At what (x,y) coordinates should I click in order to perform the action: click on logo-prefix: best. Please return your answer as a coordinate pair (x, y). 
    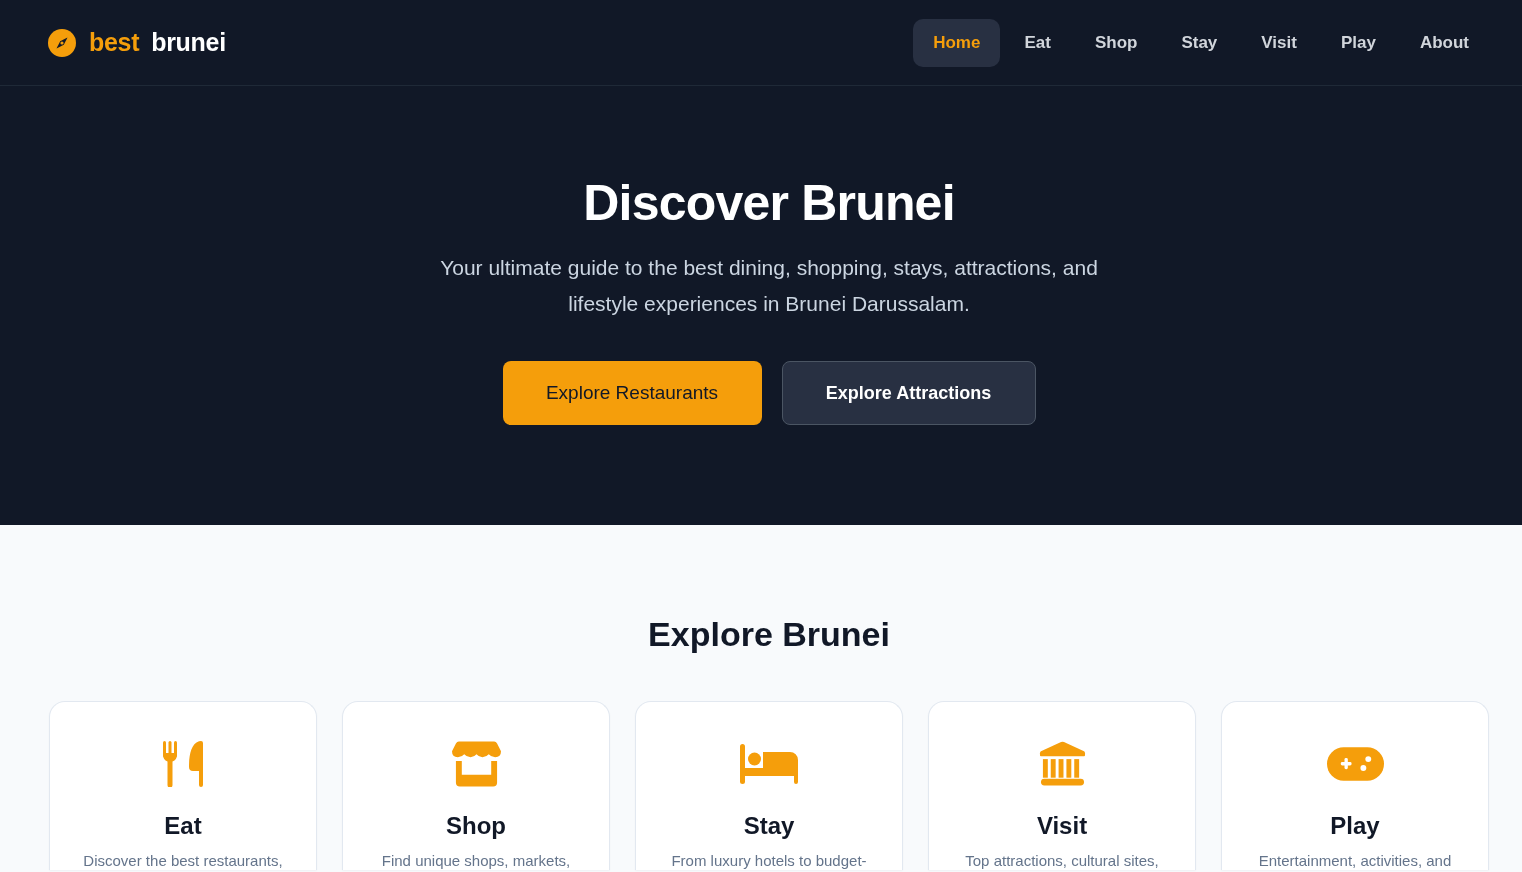
    Looking at the image, I should click on (114, 42).